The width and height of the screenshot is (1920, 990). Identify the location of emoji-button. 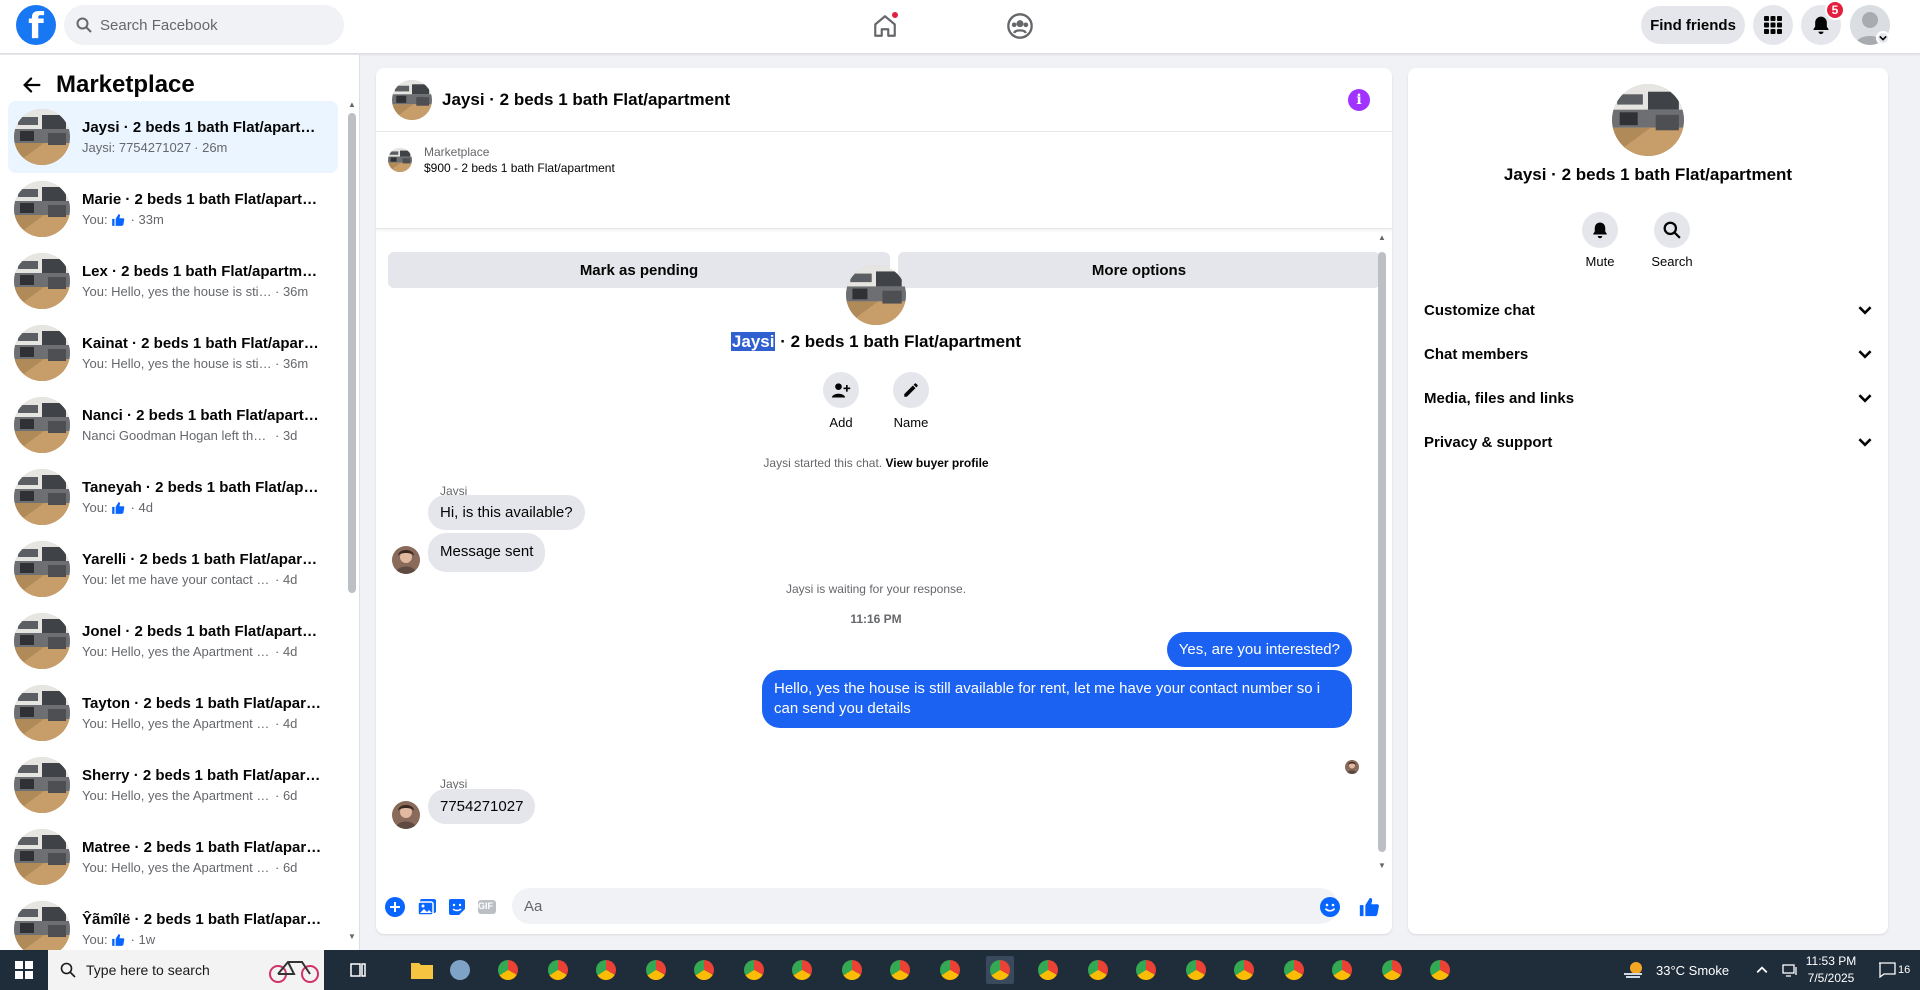
(1330, 907).